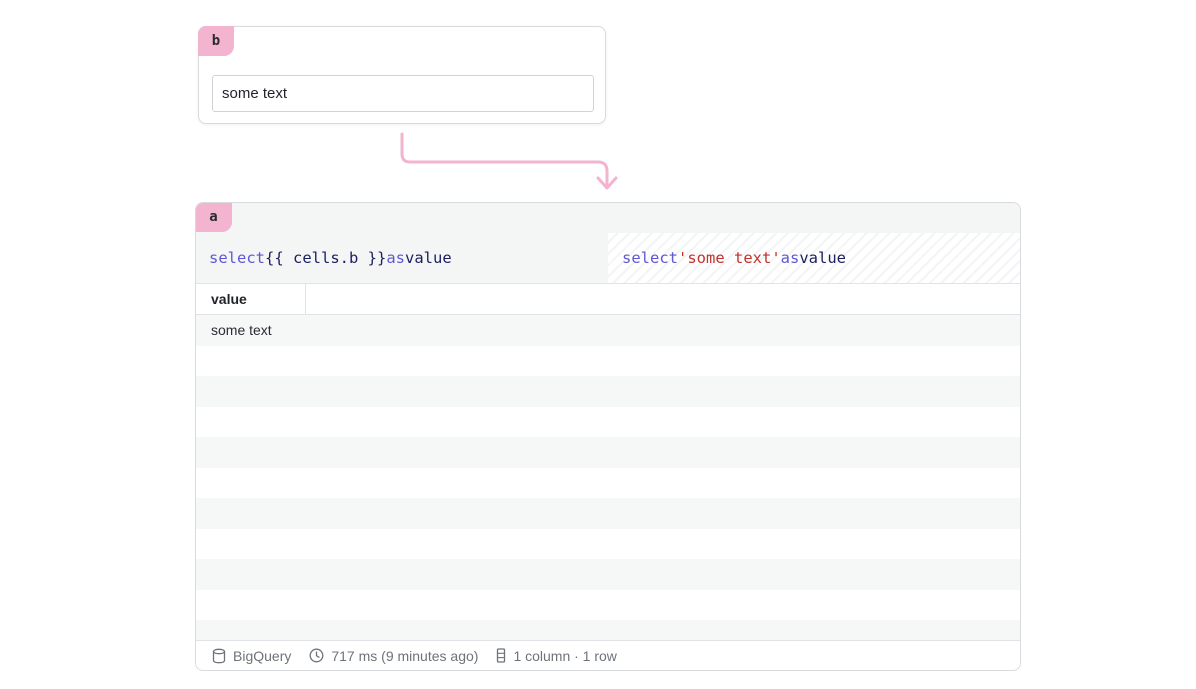 The image size is (1196, 689). I want to click on shape-meta: 1 column · 1 row, so click(556, 655).